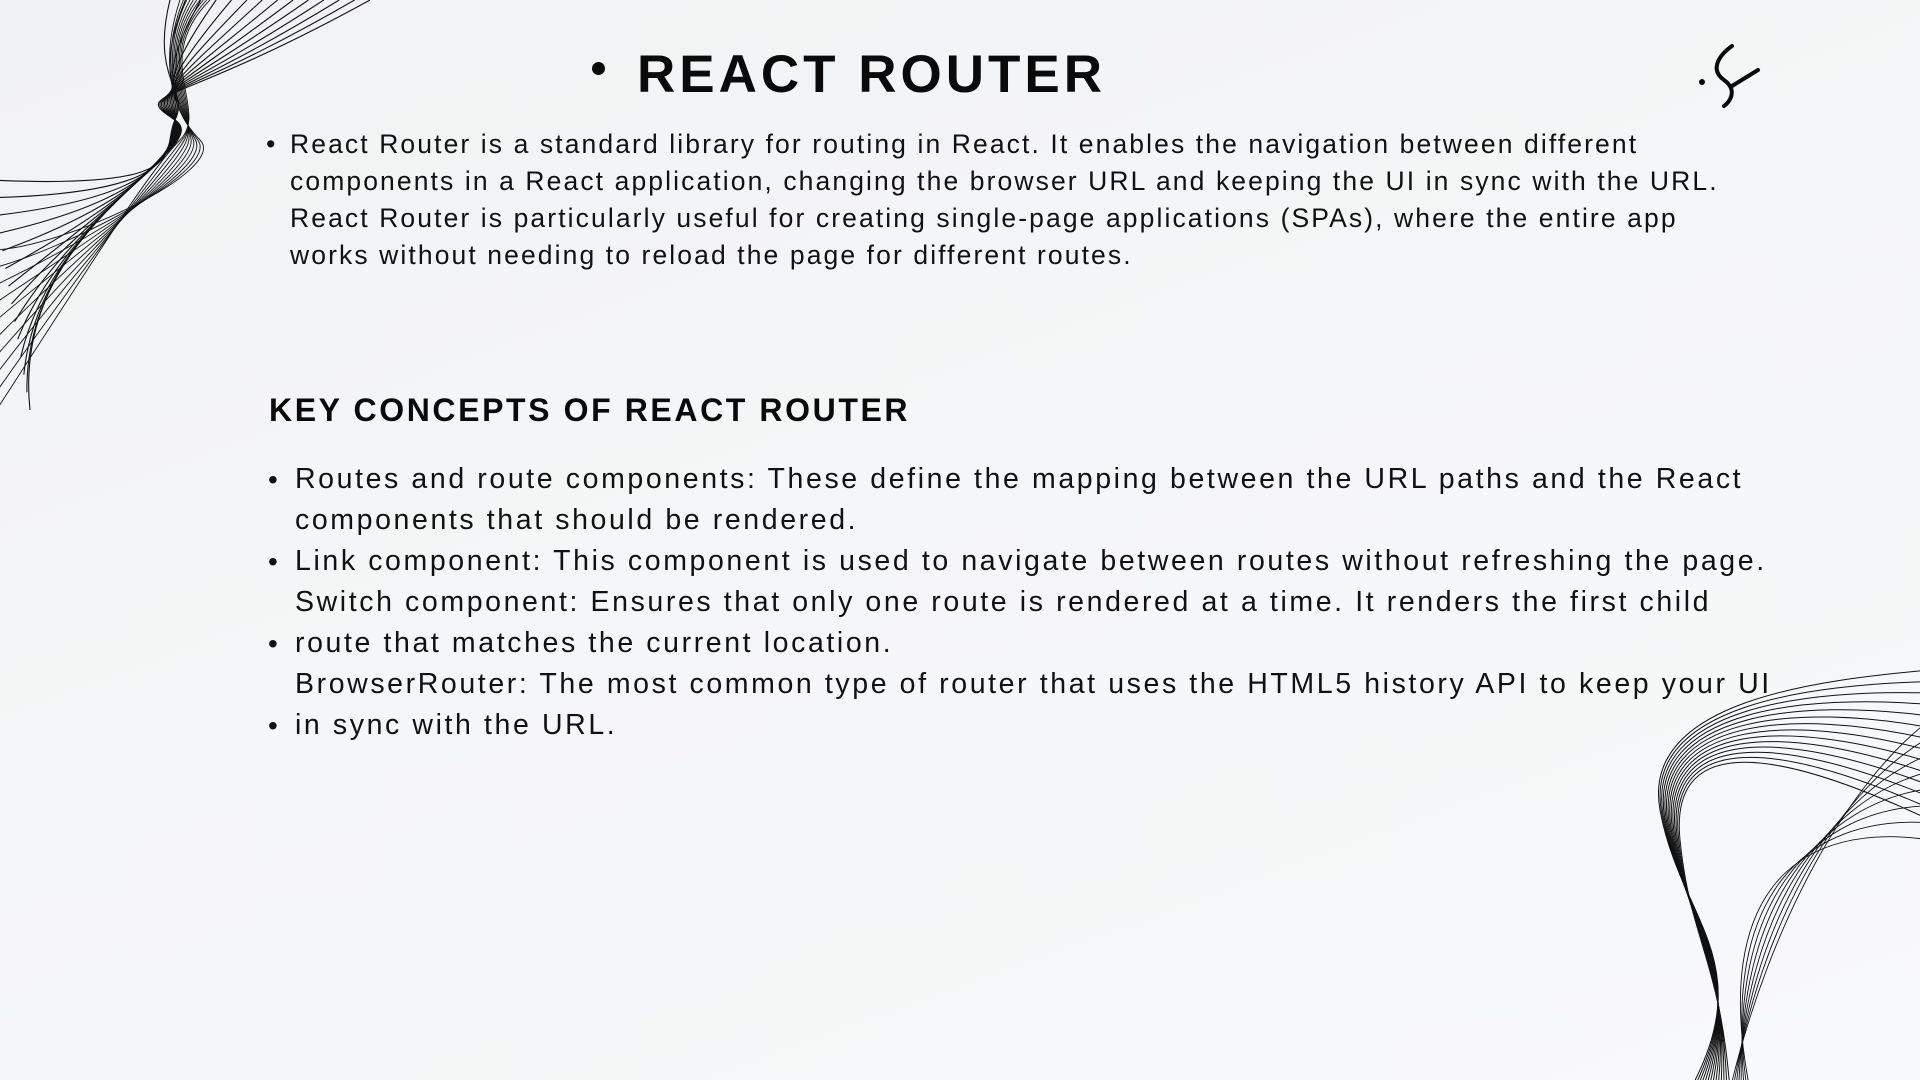  I want to click on slide-title: REACT ROUTER, so click(872, 74).